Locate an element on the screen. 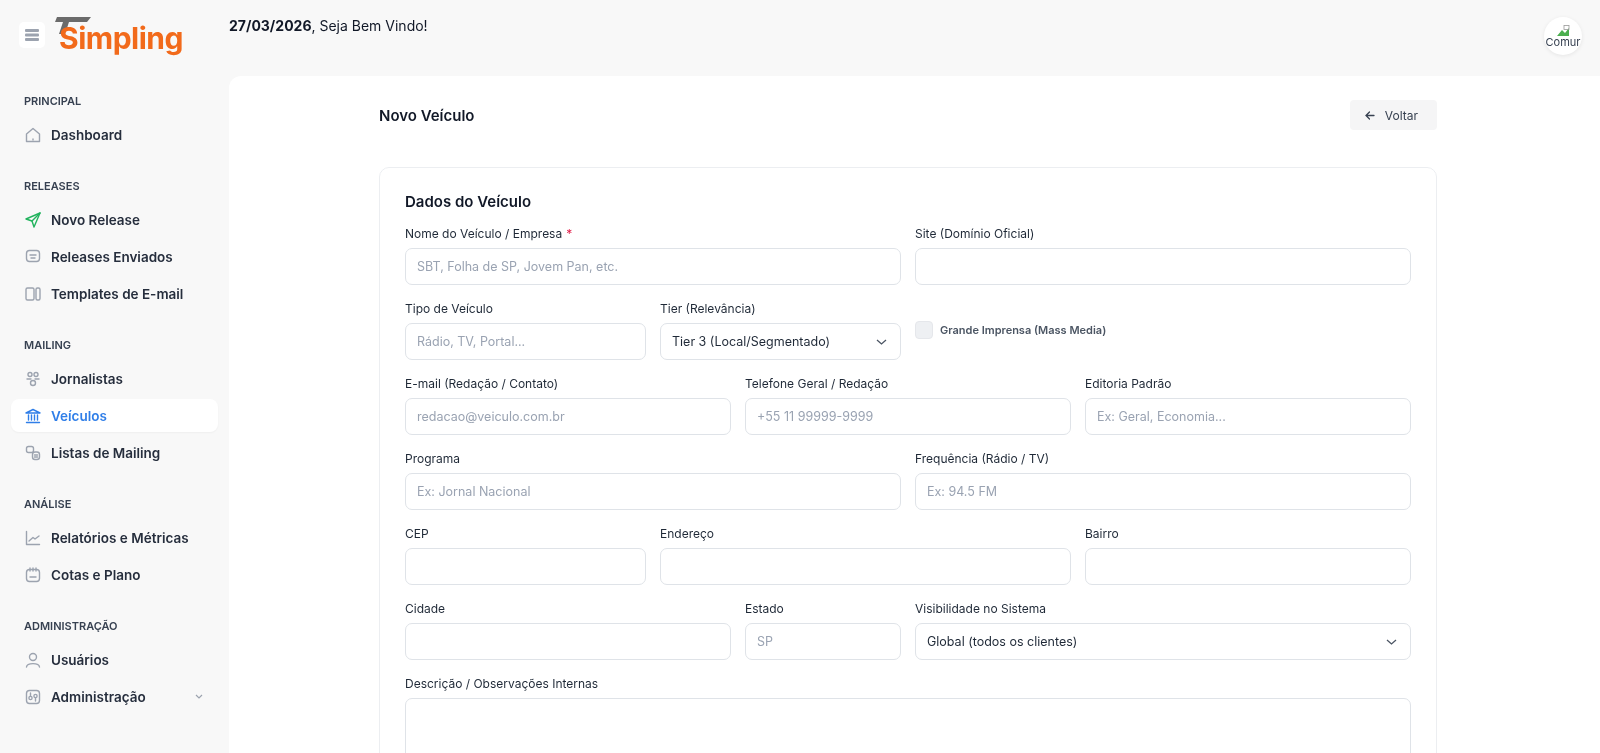 The image size is (1600, 753). greeting-text: 27/03/2026, Seja Bem Vindo! is located at coordinates (328, 25).